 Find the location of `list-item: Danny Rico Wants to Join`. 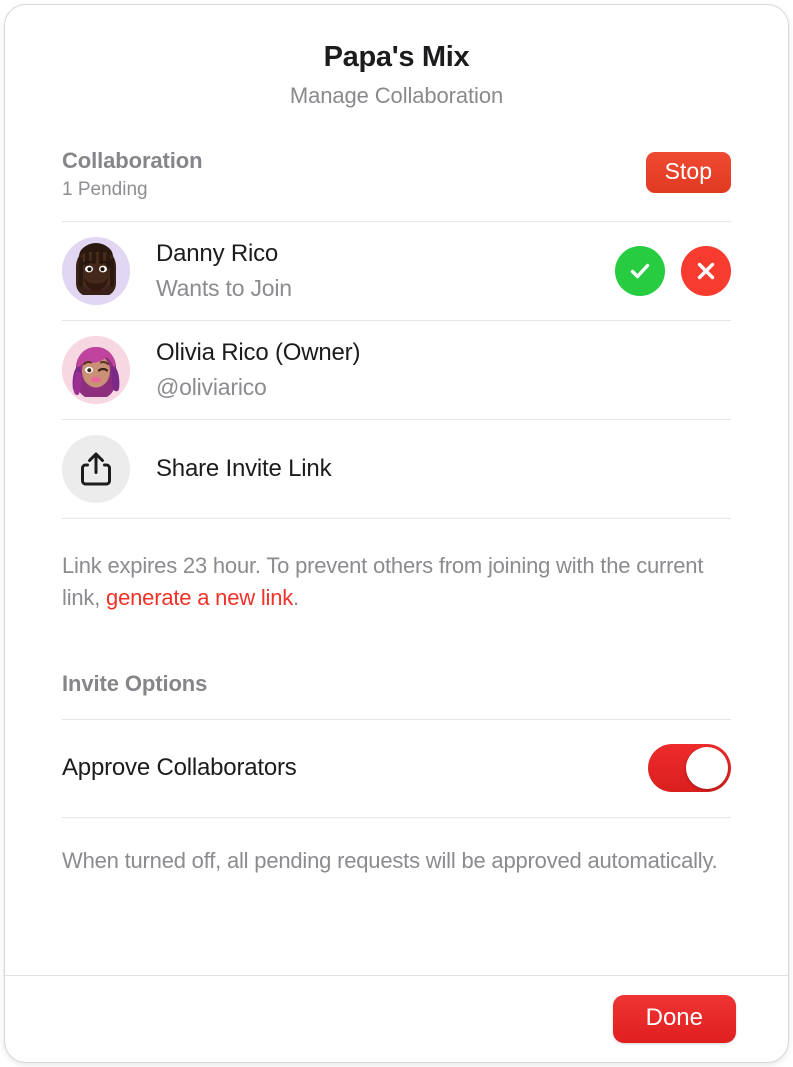

list-item: Danny Rico Wants to Join is located at coordinates (396, 271).